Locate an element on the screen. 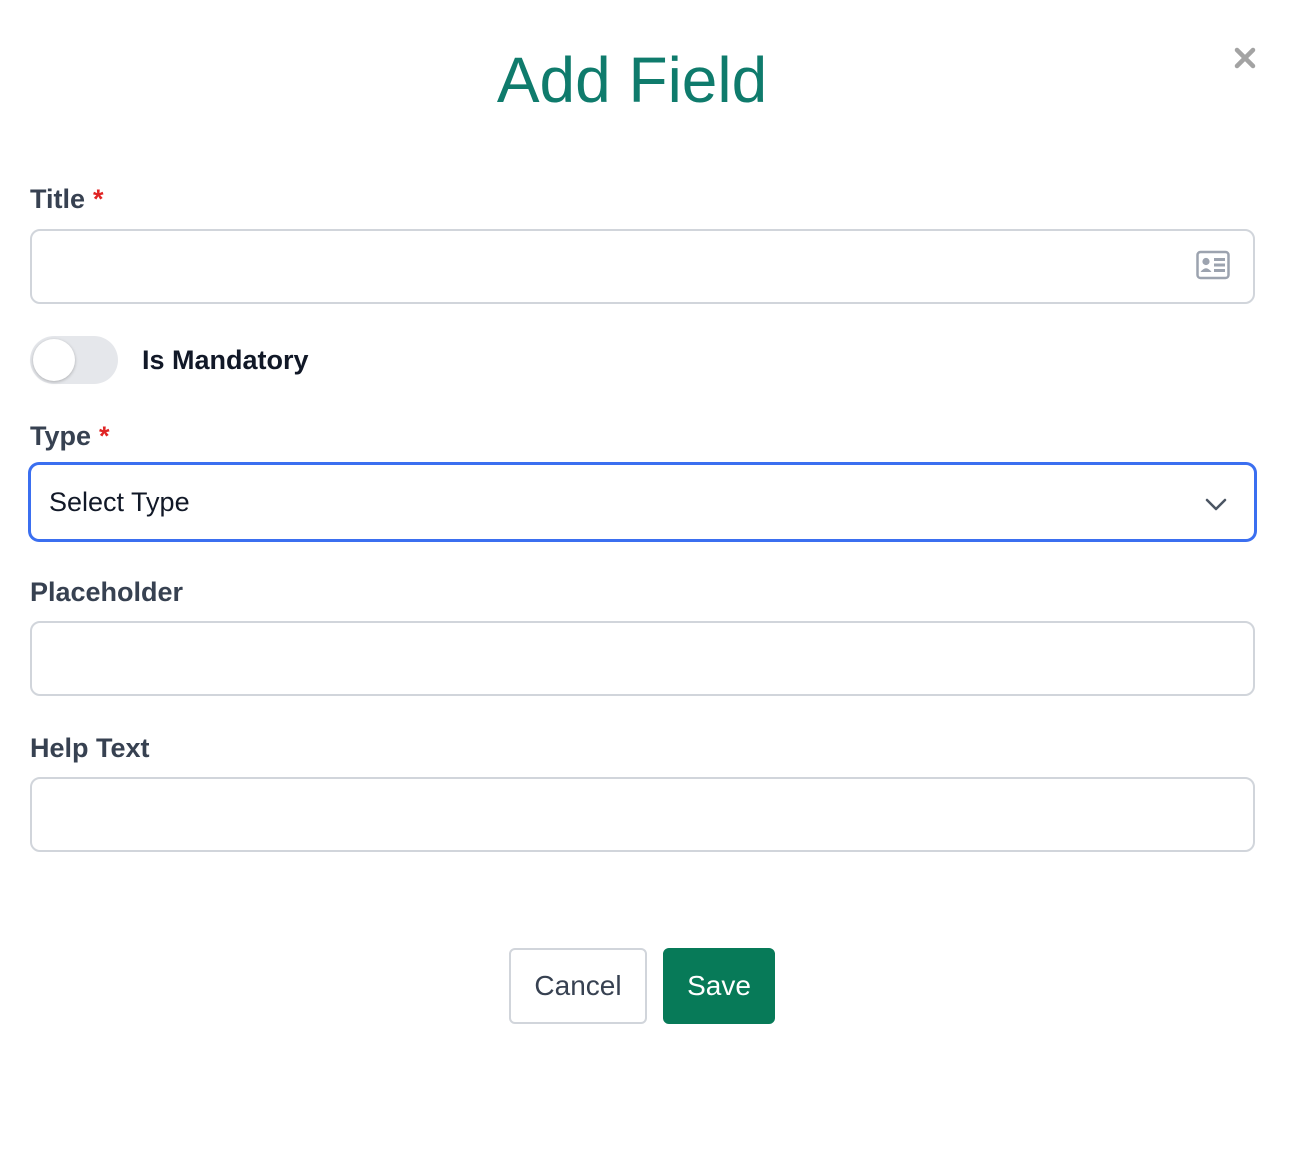  chevron-down-icon is located at coordinates (1216, 504).